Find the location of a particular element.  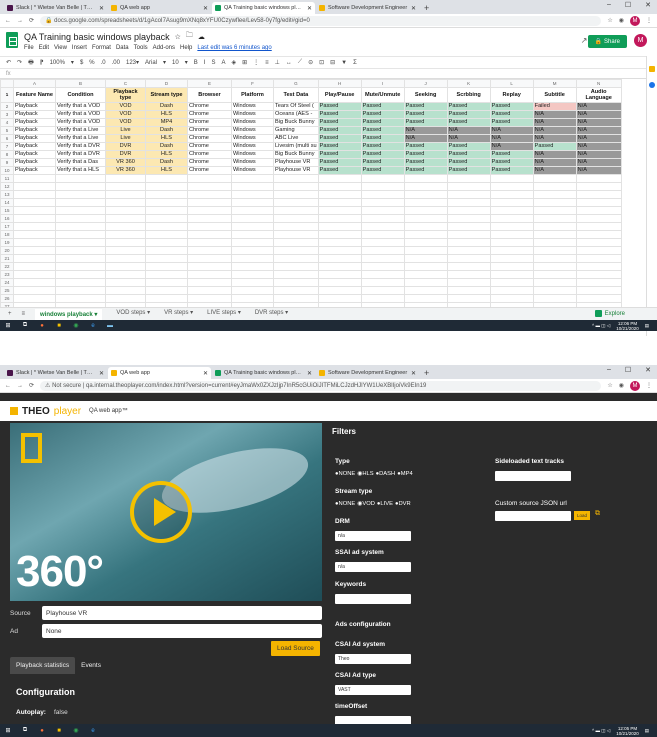

table-cell: HLS is located at coordinates (166, 154).